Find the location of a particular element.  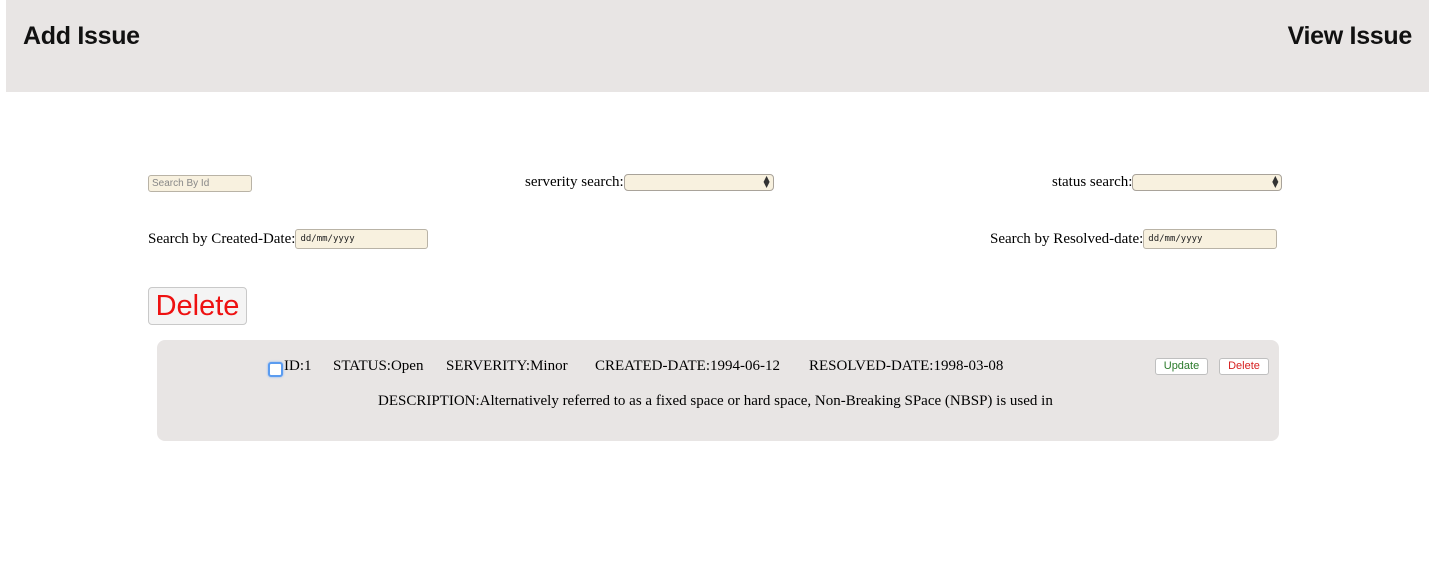

created-date-filter: Search by Created-Date: dd/mm/yyyy is located at coordinates (288, 239).